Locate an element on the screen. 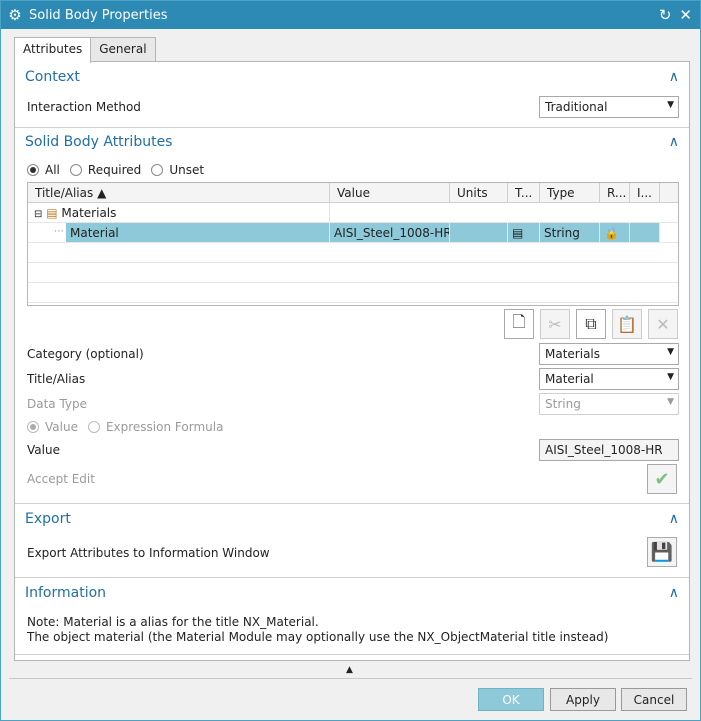 The height and width of the screenshot is (721, 701). category-value: Materials is located at coordinates (573, 354).